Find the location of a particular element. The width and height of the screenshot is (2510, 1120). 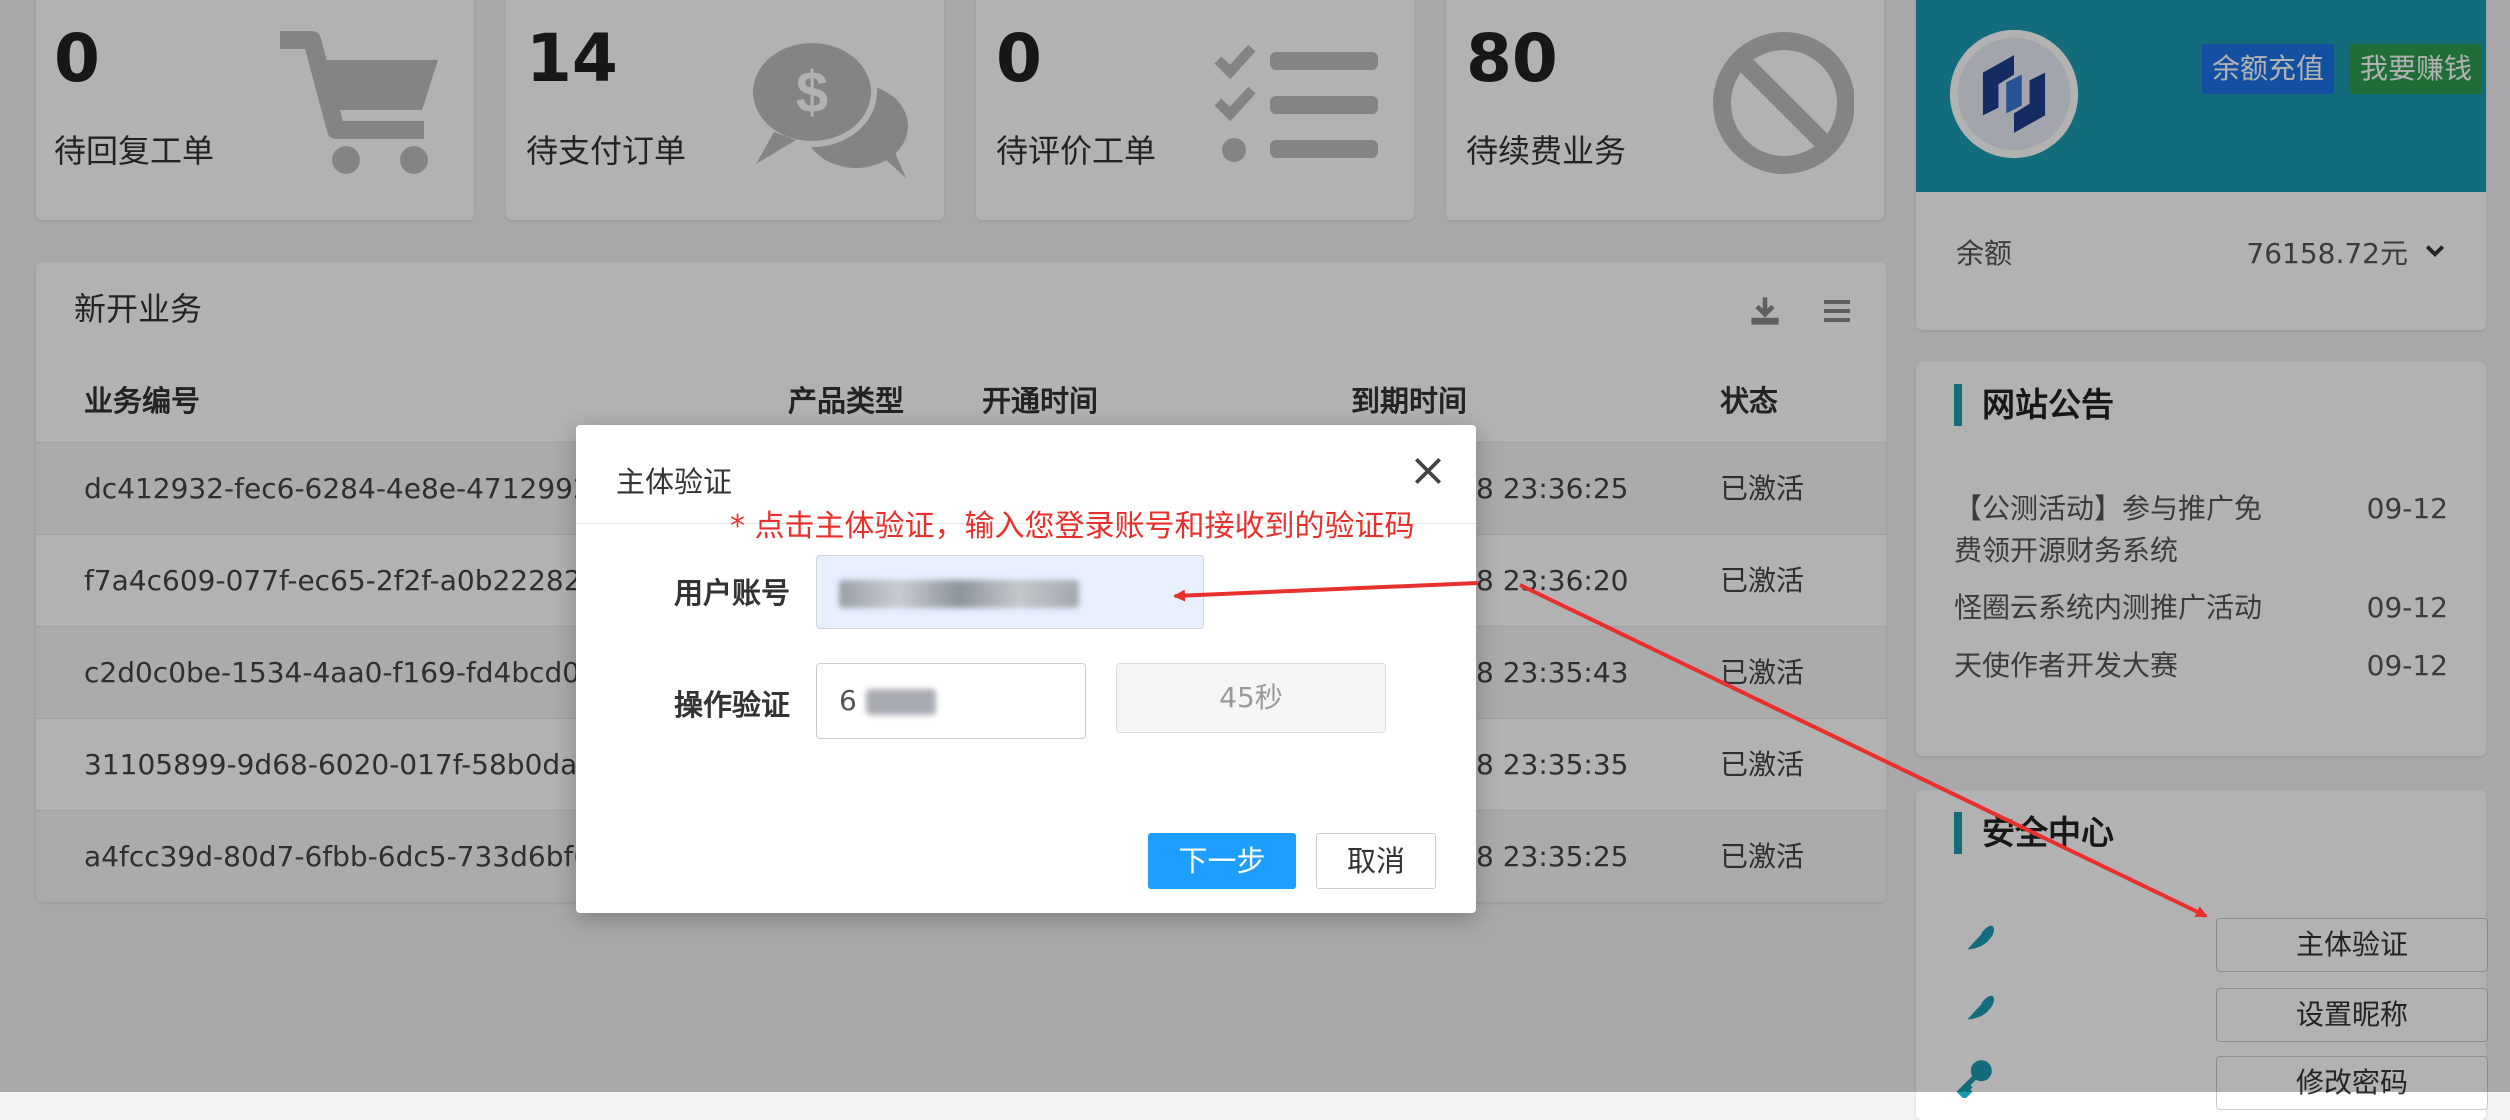

account-field-label: 用户账号 is located at coordinates (732, 593).